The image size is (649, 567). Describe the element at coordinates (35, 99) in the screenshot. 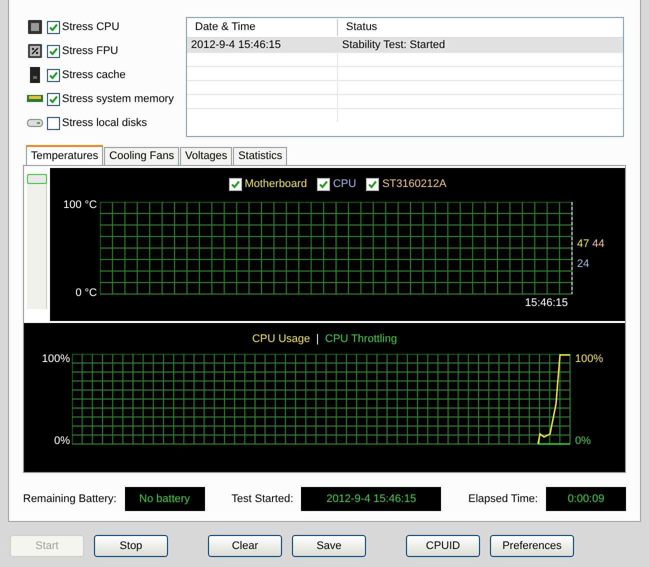

I see `ram-stick-icon` at that location.